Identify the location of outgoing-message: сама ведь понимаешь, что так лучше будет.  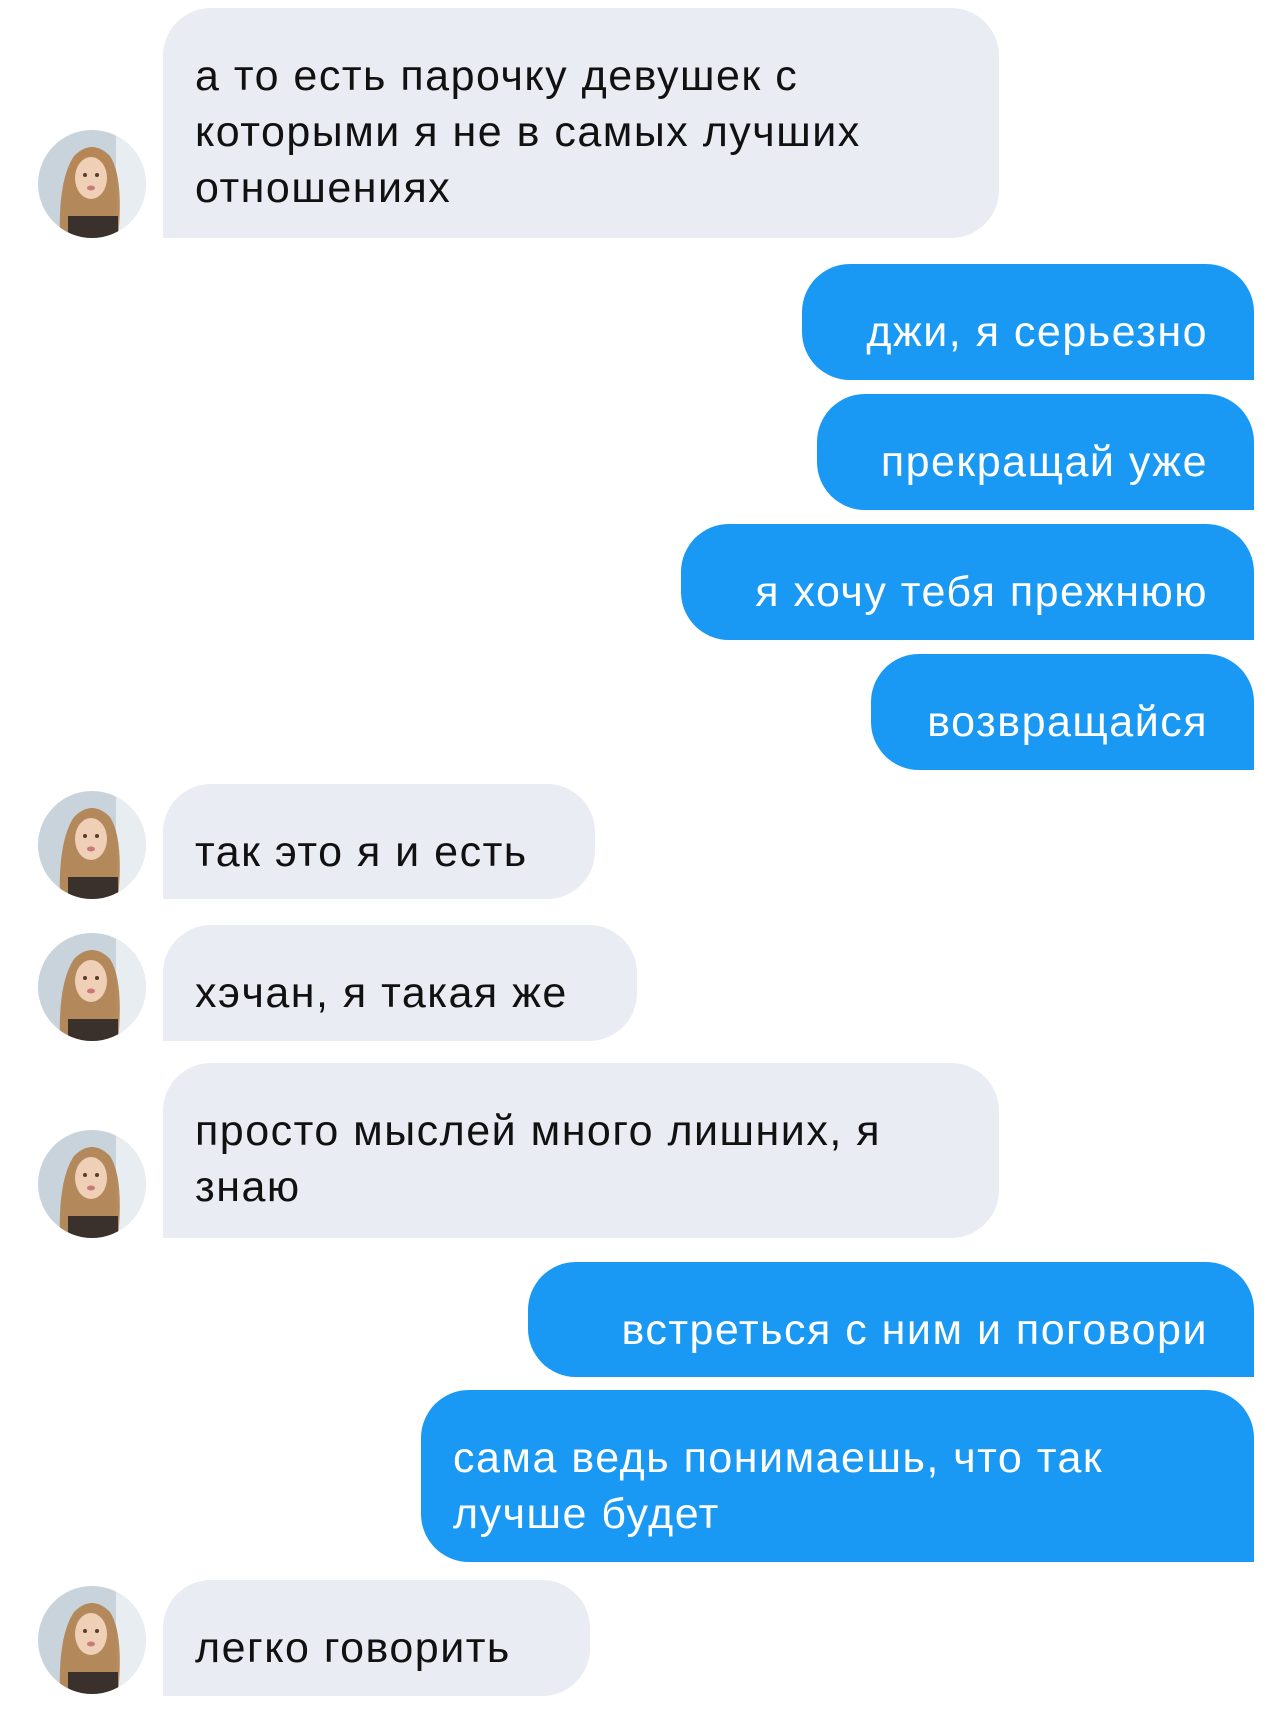
(837, 1476).